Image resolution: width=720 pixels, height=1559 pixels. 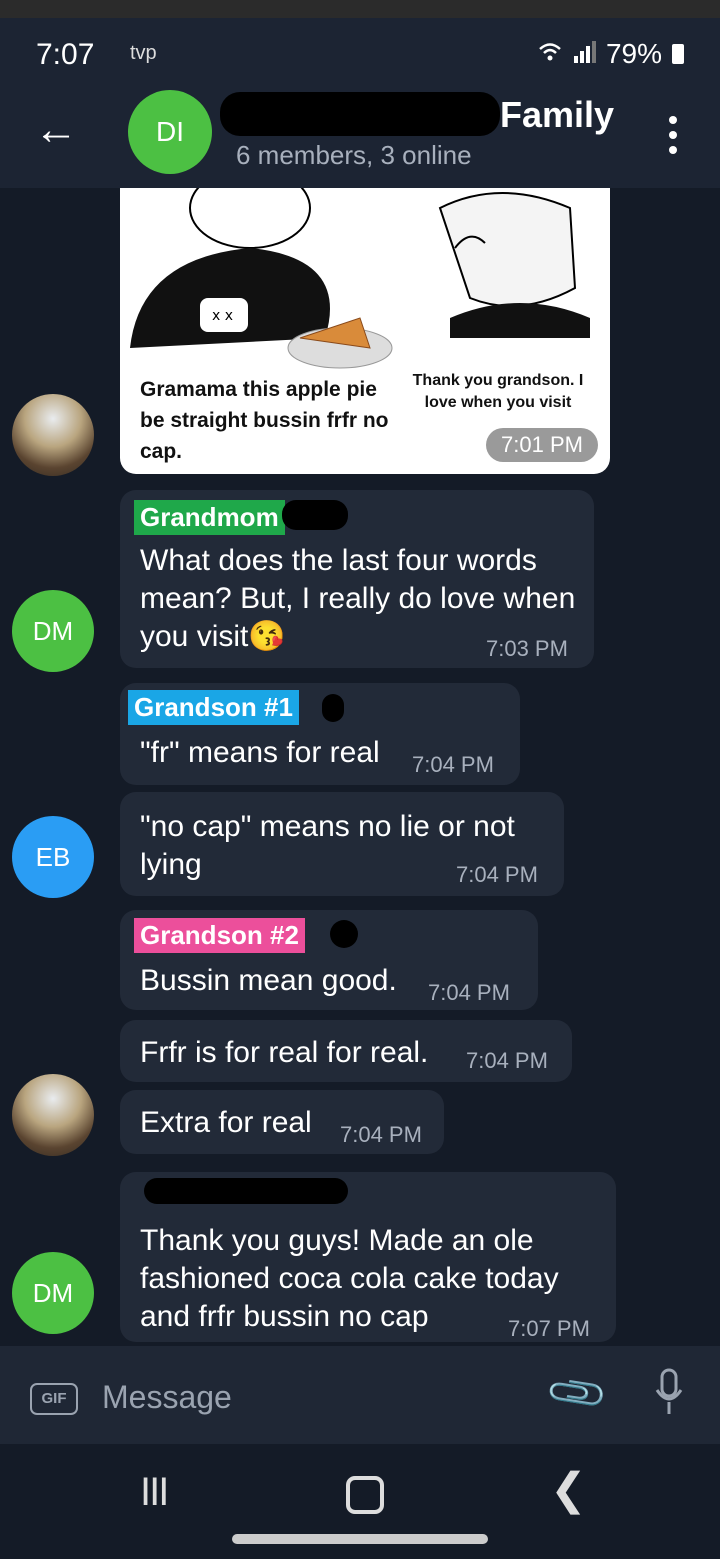 I want to click on message-text: "fr" means for real, so click(x=260, y=752).